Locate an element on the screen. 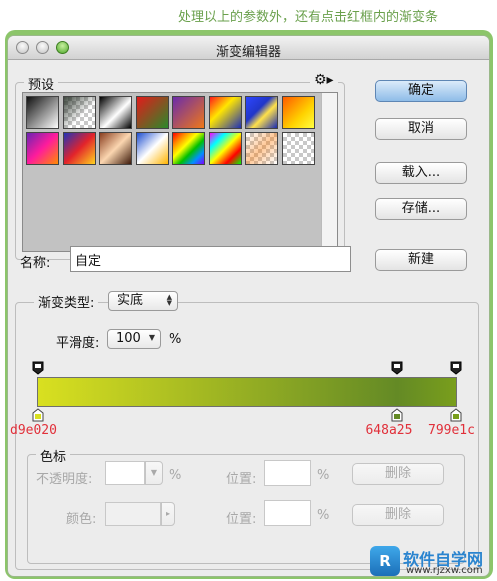 The height and width of the screenshot is (581, 497). position-unit-1: % is located at coordinates (323, 475).